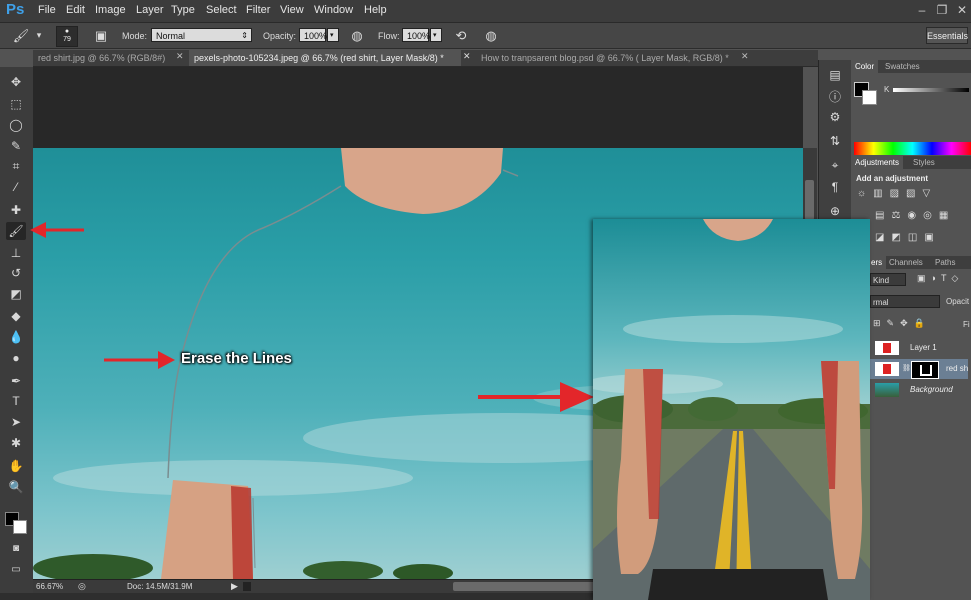 This screenshot has height=600, width=971. I want to click on arrow-to-result, so click(536, 397).